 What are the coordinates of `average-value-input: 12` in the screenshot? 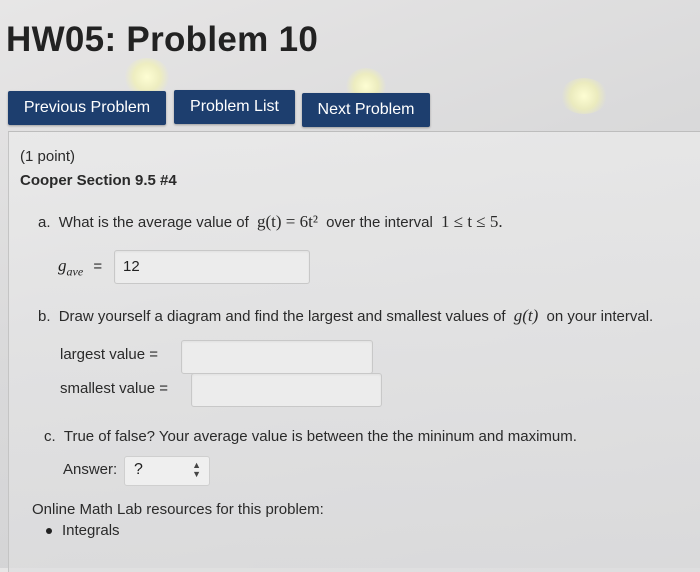 It's located at (212, 267).